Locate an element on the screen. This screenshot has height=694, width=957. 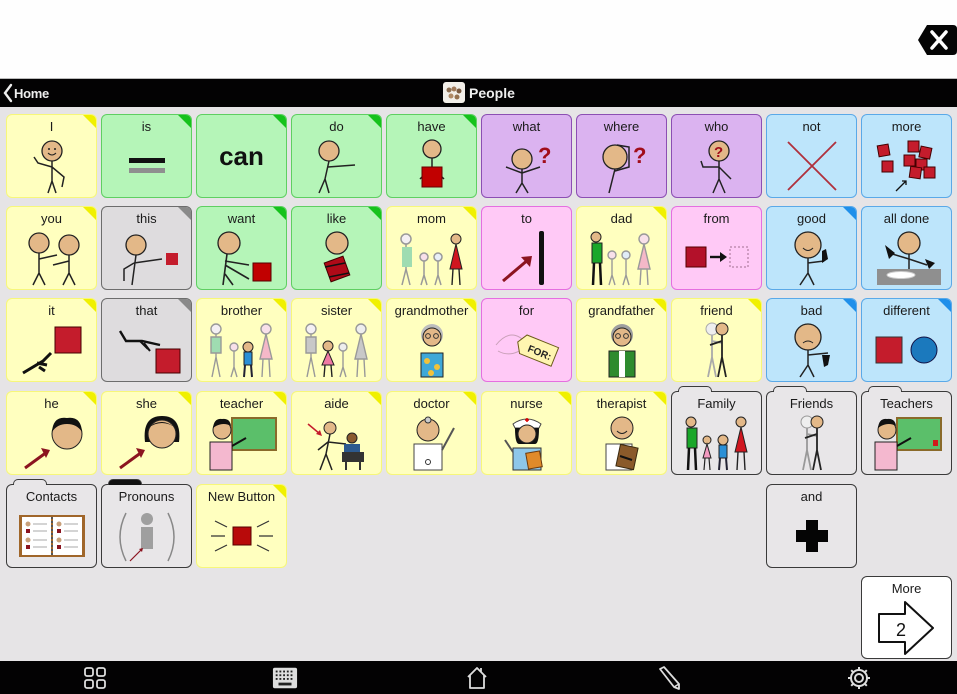
cell-he: he is located at coordinates (51, 433).